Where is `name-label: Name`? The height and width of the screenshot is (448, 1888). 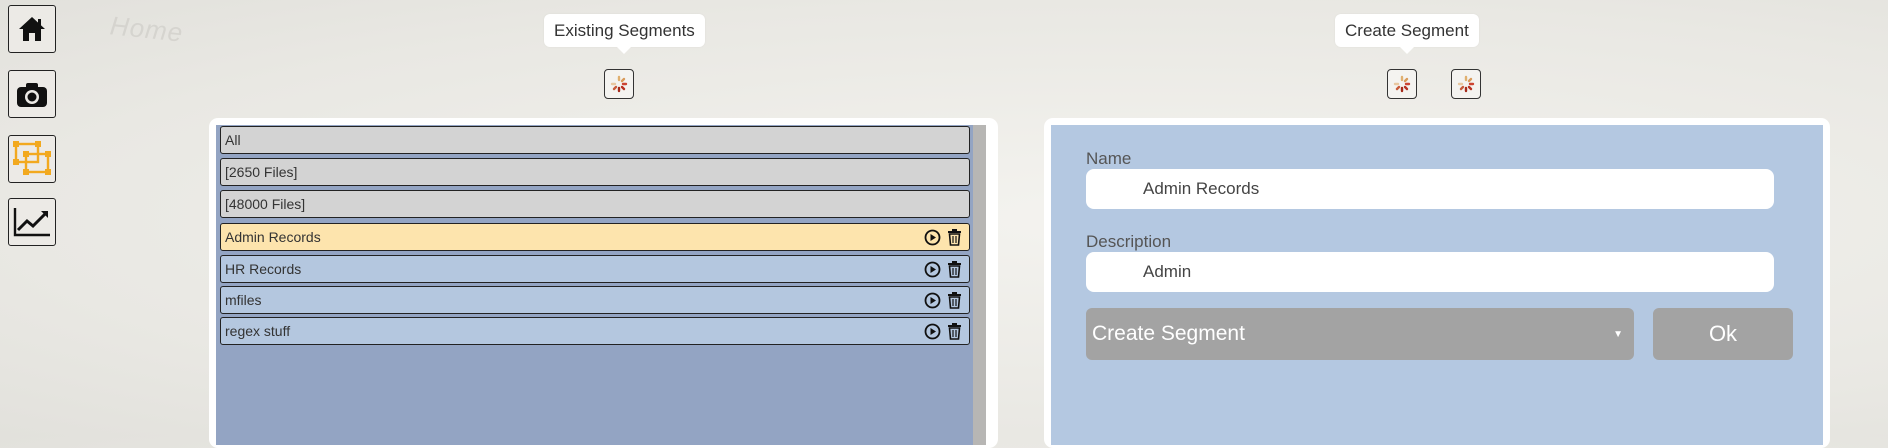
name-label: Name is located at coordinates (1109, 158).